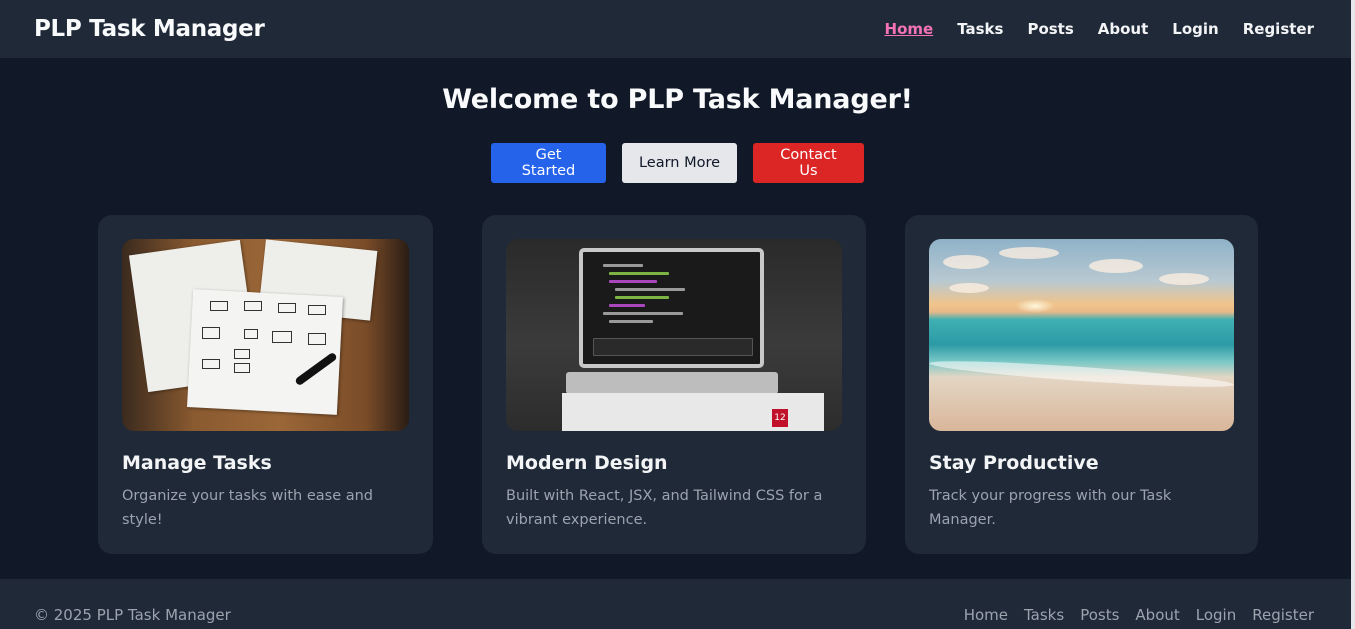 Image resolution: width=1355 pixels, height=629 pixels. I want to click on card-description: Organize your tasks with ease and style!, so click(248, 508).